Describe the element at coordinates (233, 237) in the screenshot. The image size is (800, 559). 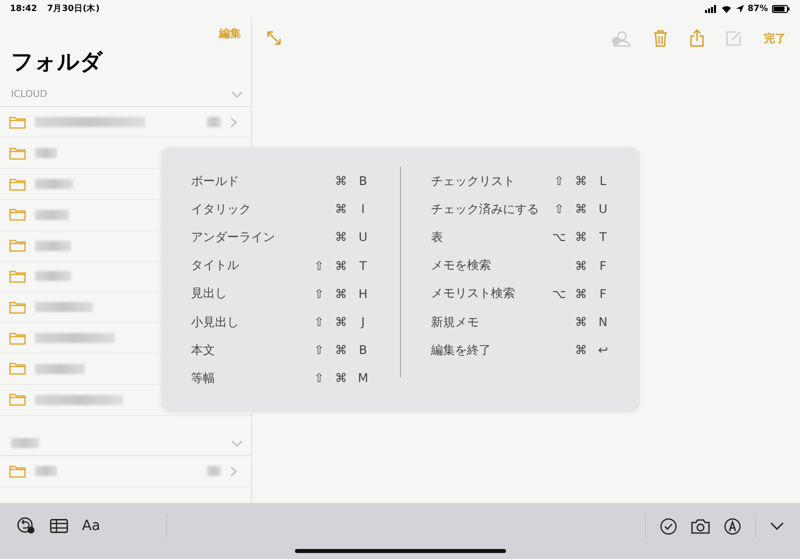
I see `shortcut-label: アンダーライン` at that location.